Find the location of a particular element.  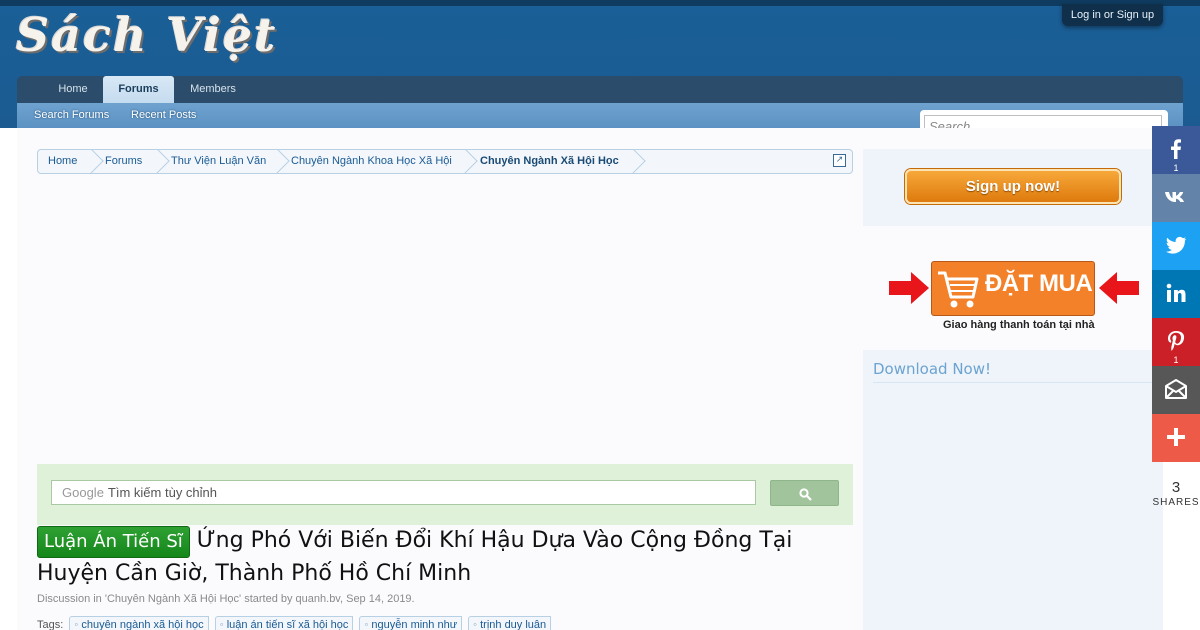

facebook-icon is located at coordinates (1176, 149).